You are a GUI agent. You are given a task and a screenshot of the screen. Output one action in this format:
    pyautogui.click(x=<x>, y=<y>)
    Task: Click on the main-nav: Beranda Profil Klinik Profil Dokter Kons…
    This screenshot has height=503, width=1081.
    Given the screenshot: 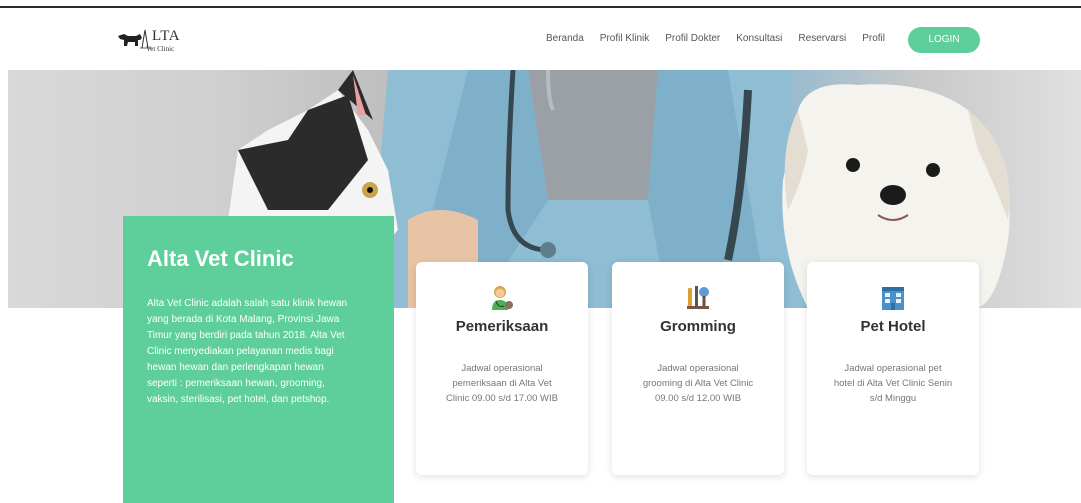 What is the action you would take?
    pyautogui.click(x=715, y=38)
    